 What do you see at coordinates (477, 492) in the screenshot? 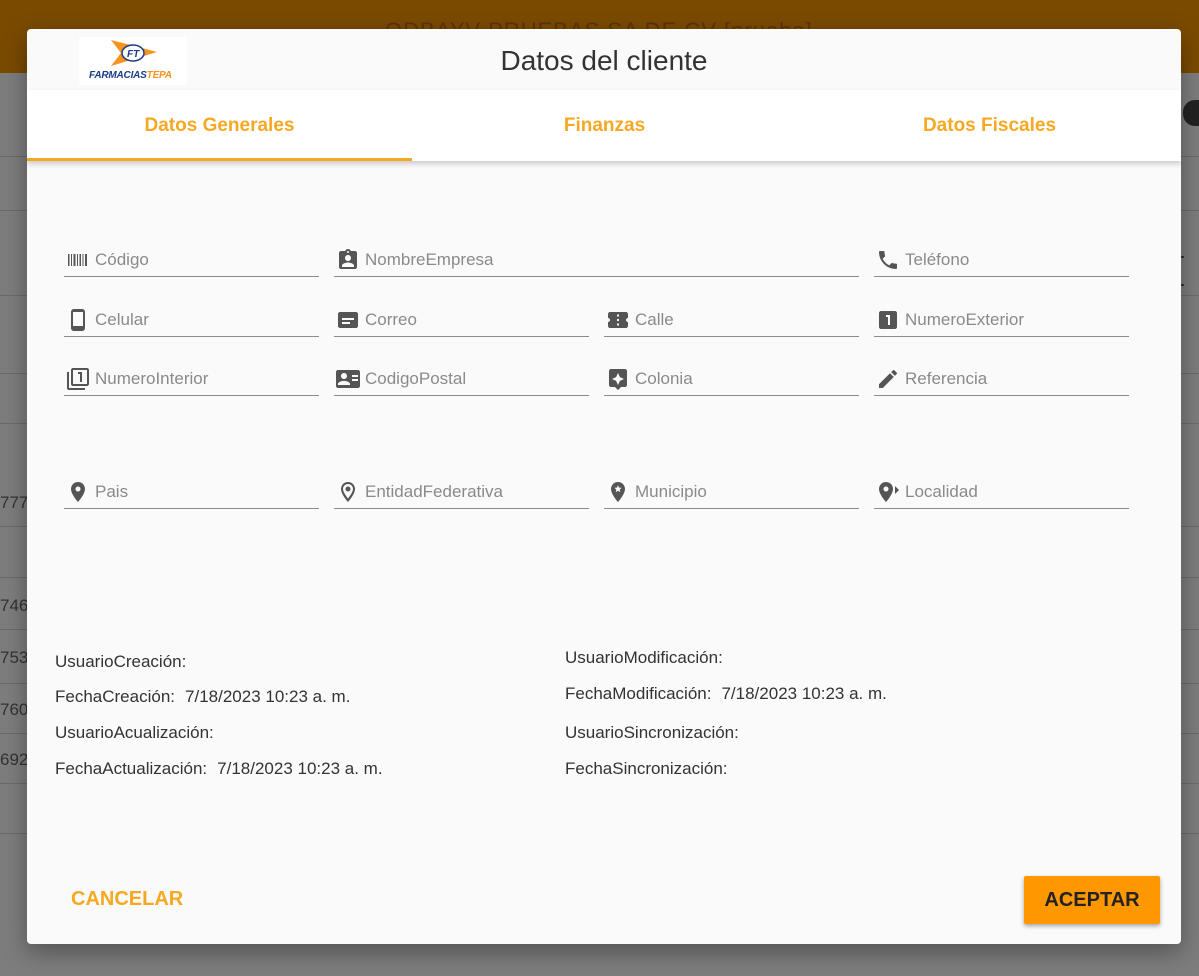
I see `entidad-federativa-input` at bounding box center [477, 492].